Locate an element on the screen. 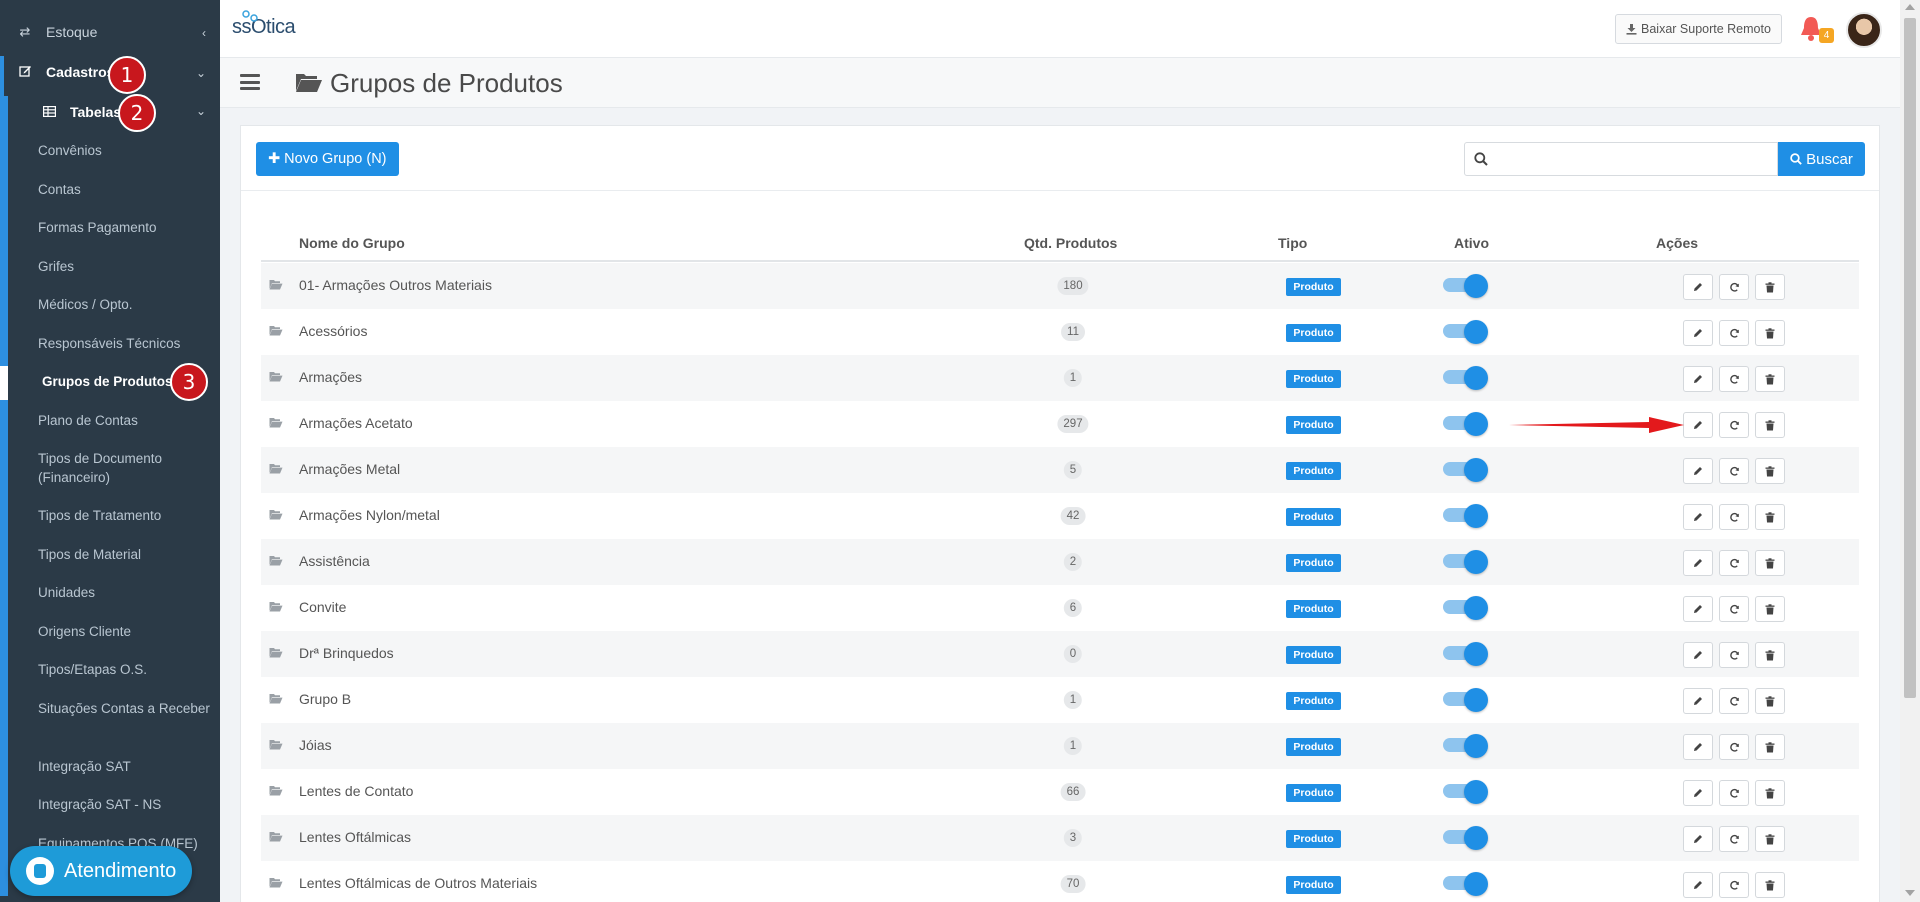 Image resolution: width=1920 pixels, height=902 pixels. logo: ssOtica is located at coordinates (264, 28).